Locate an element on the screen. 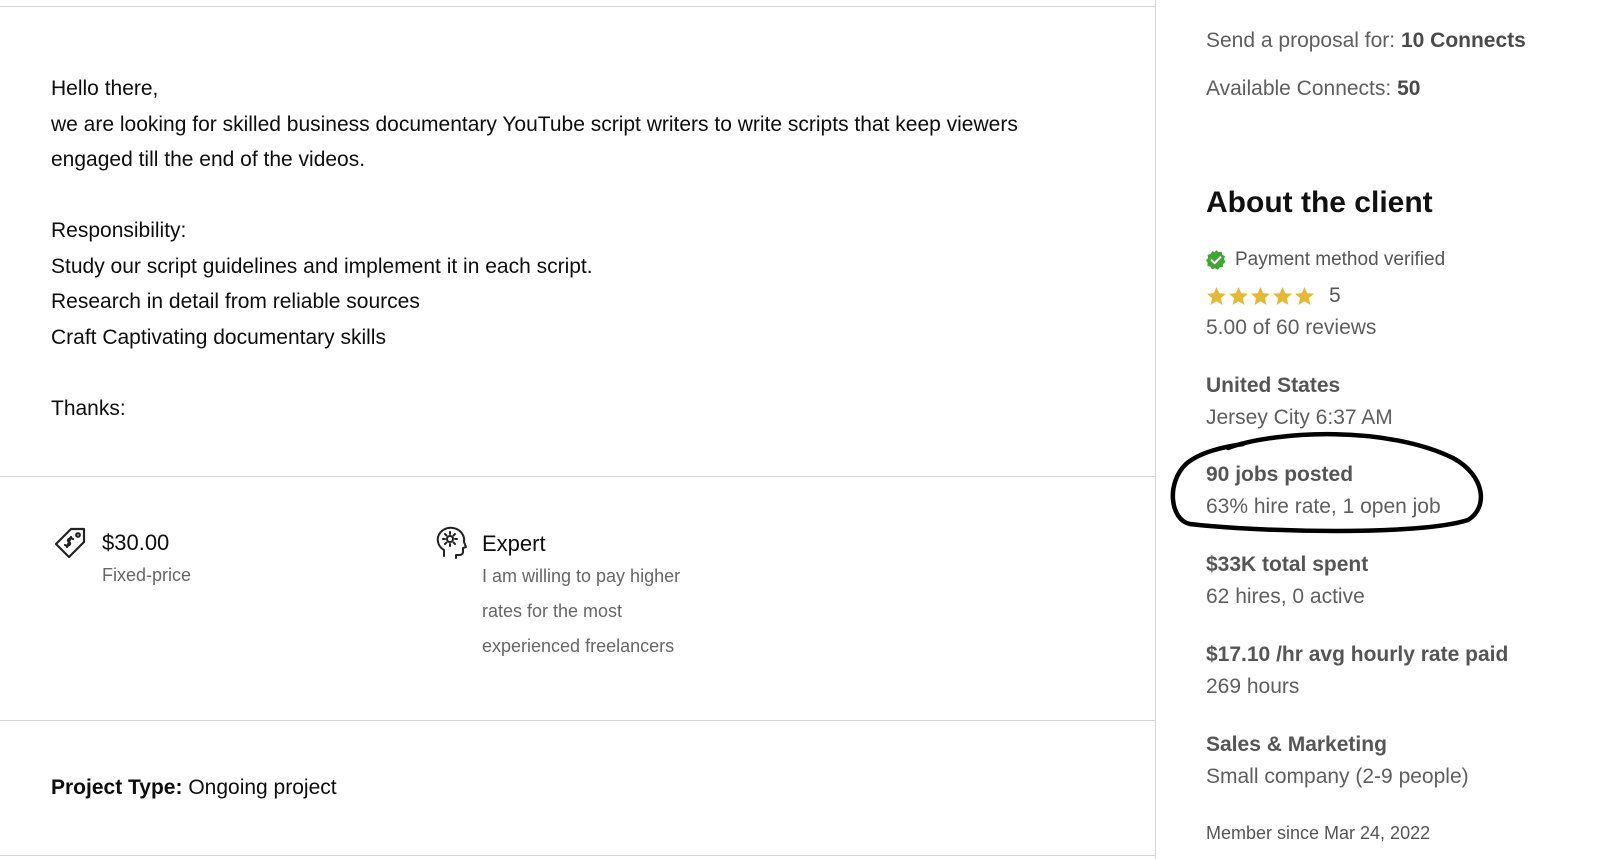 The image size is (1600, 859). hours-billed: 269 hours is located at coordinates (1253, 686).